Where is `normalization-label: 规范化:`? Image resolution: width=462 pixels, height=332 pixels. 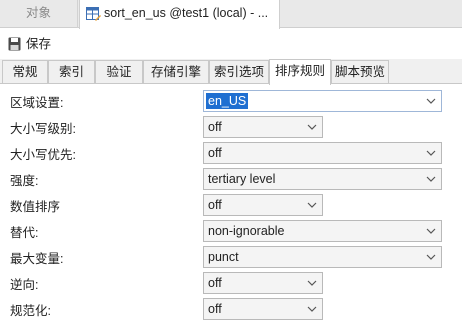
normalization-label: 规范化: is located at coordinates (30, 311).